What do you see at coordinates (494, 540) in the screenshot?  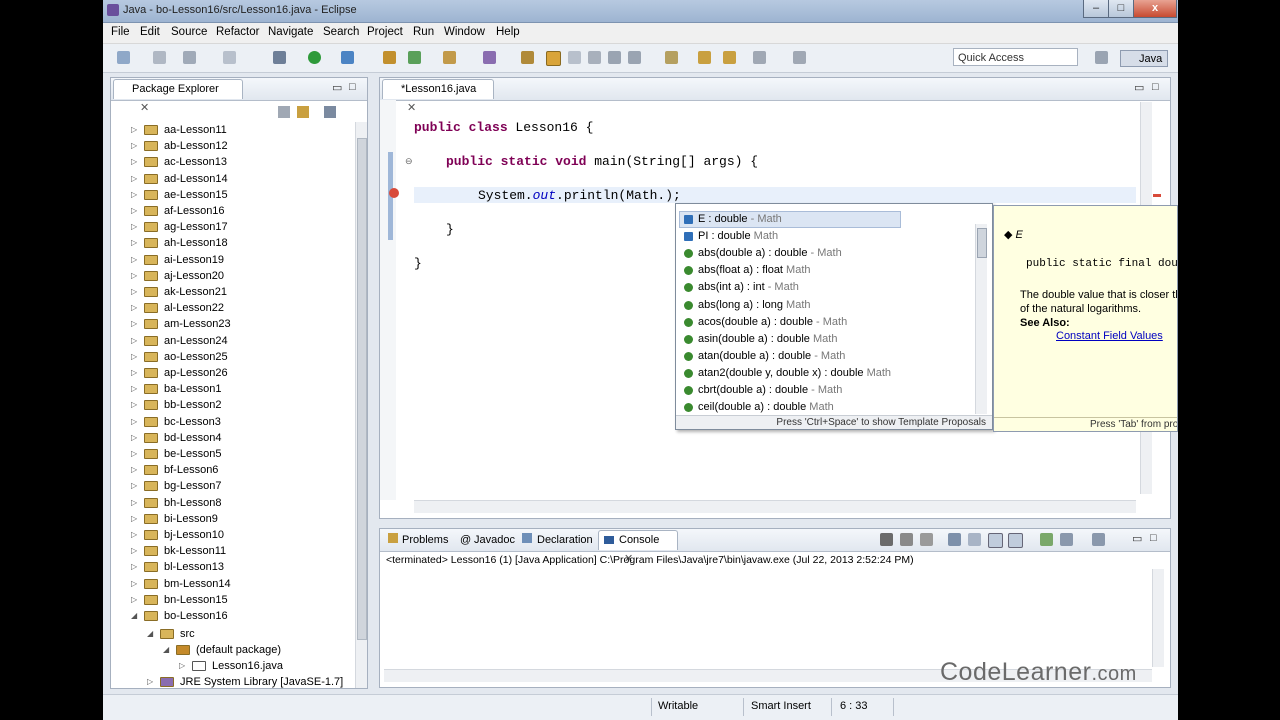 I see `tab-javadoc: Javadoc` at bounding box center [494, 540].